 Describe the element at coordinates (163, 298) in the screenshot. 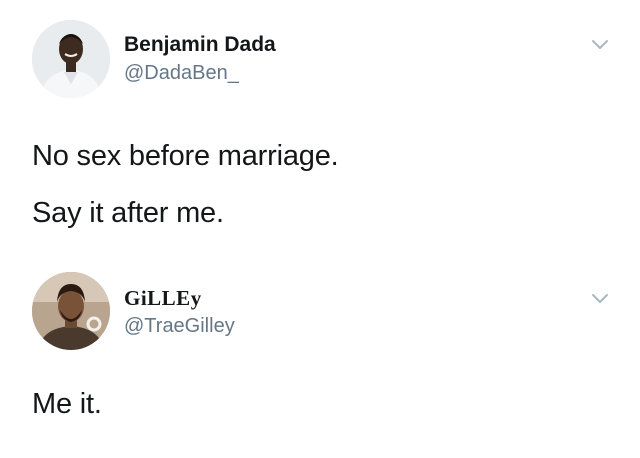

I see `display-name: GiLLEy` at that location.